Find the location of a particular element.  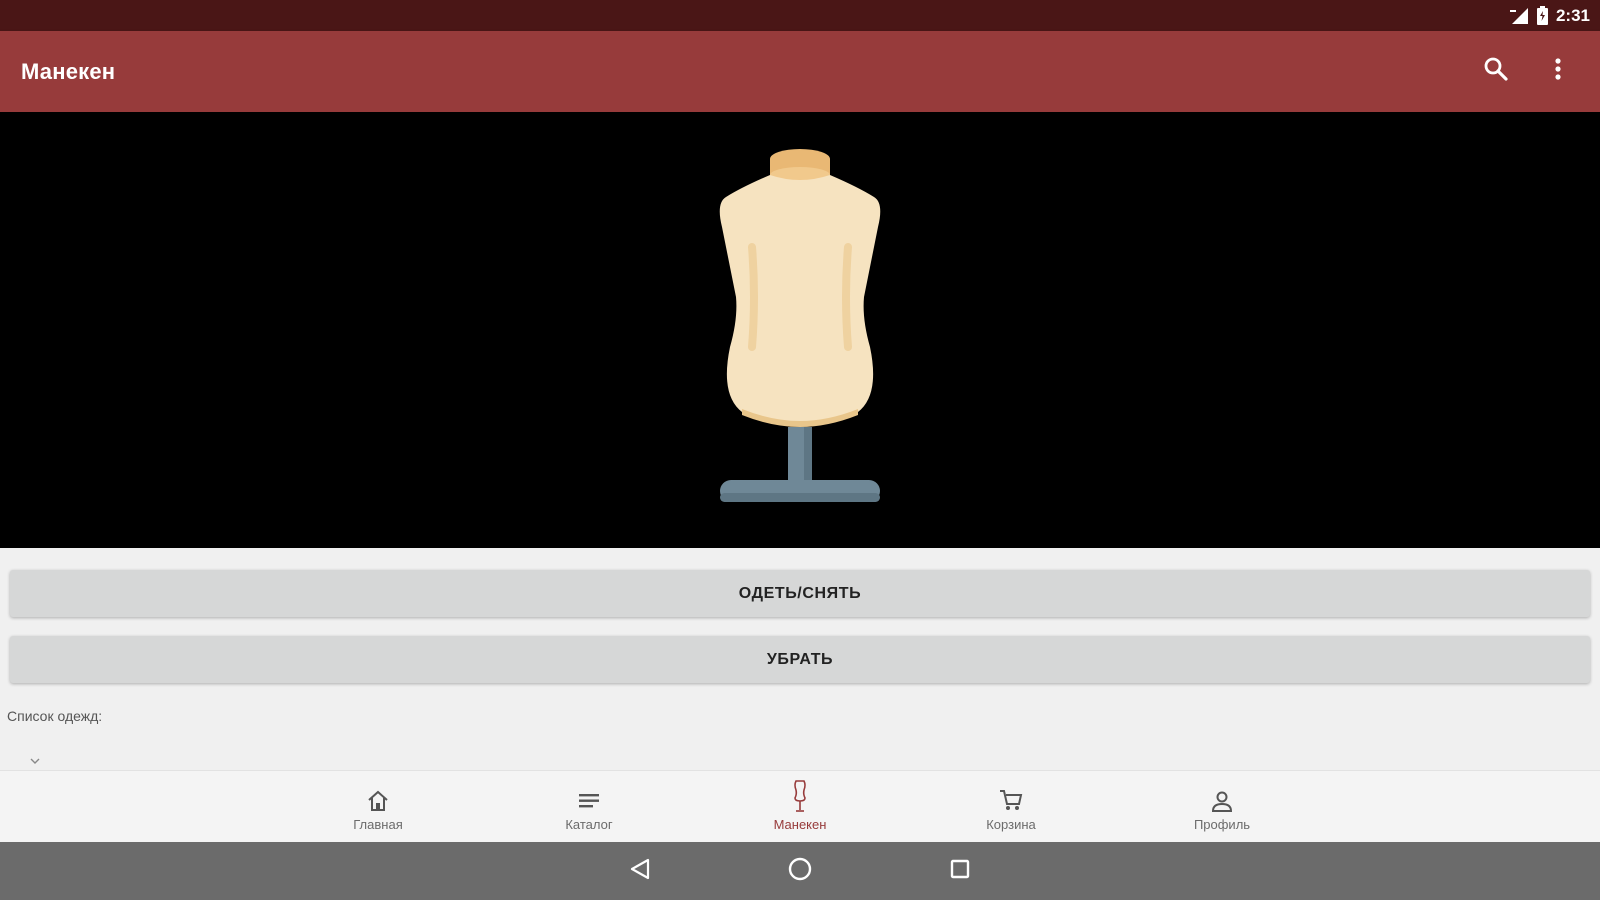

home-circle-icon is located at coordinates (800, 871).